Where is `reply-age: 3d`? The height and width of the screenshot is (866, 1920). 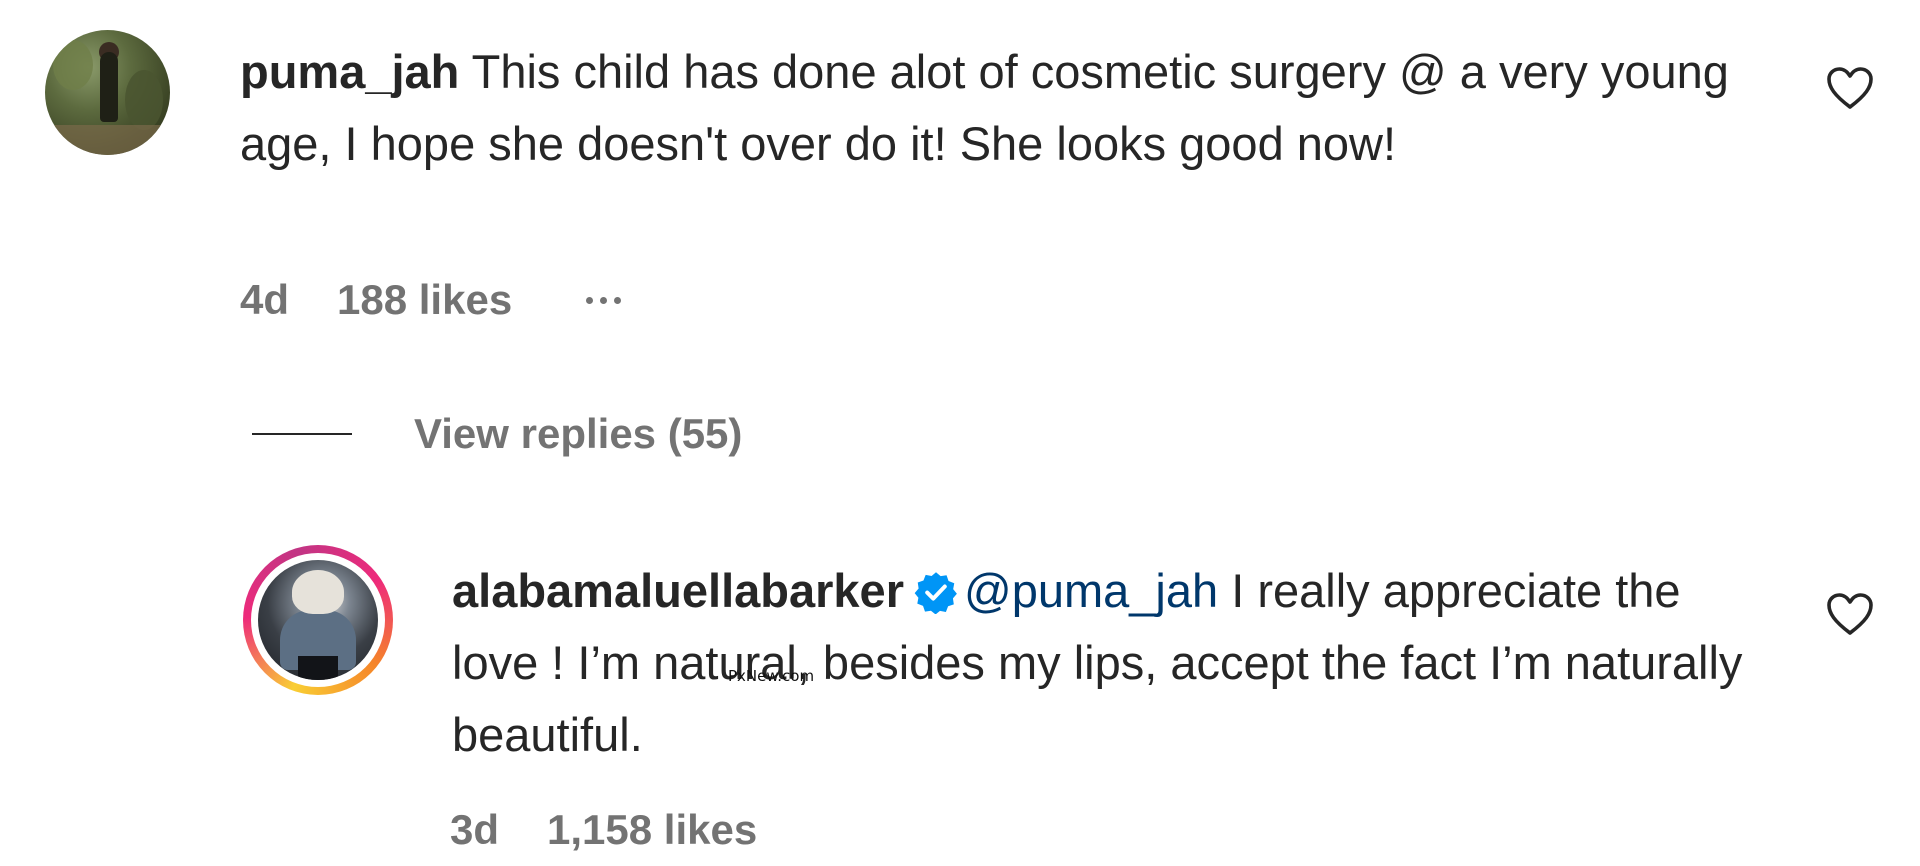 reply-age: 3d is located at coordinates (474, 830).